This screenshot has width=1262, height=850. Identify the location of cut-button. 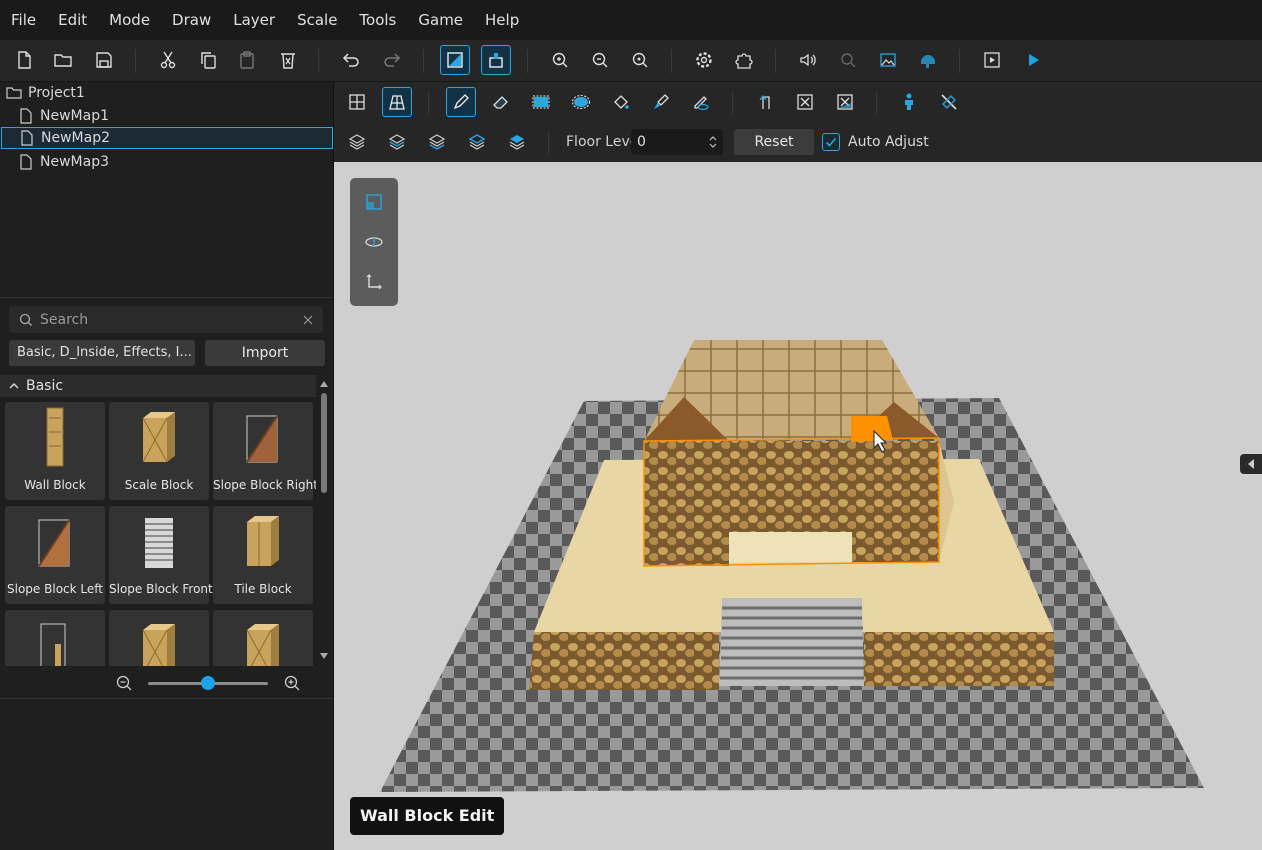
(168, 60).